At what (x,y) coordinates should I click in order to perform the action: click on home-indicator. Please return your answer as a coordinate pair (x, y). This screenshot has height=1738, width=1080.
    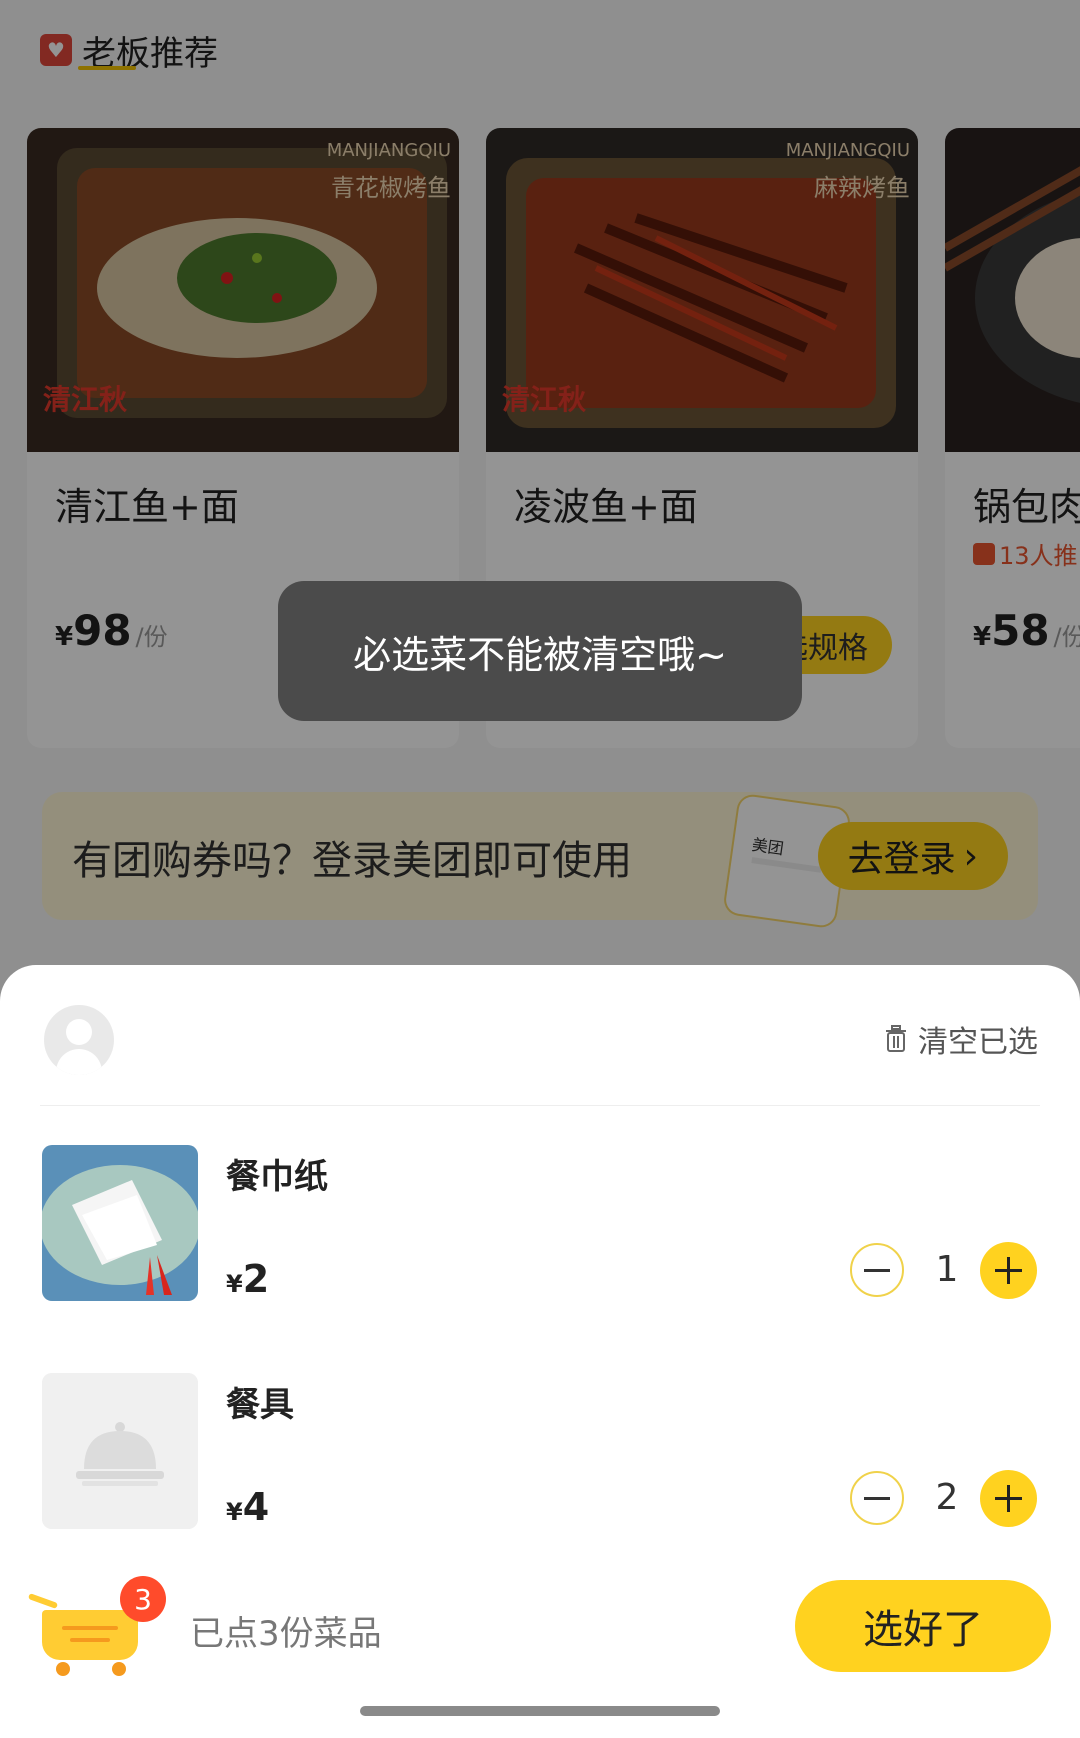
    Looking at the image, I should click on (540, 1711).